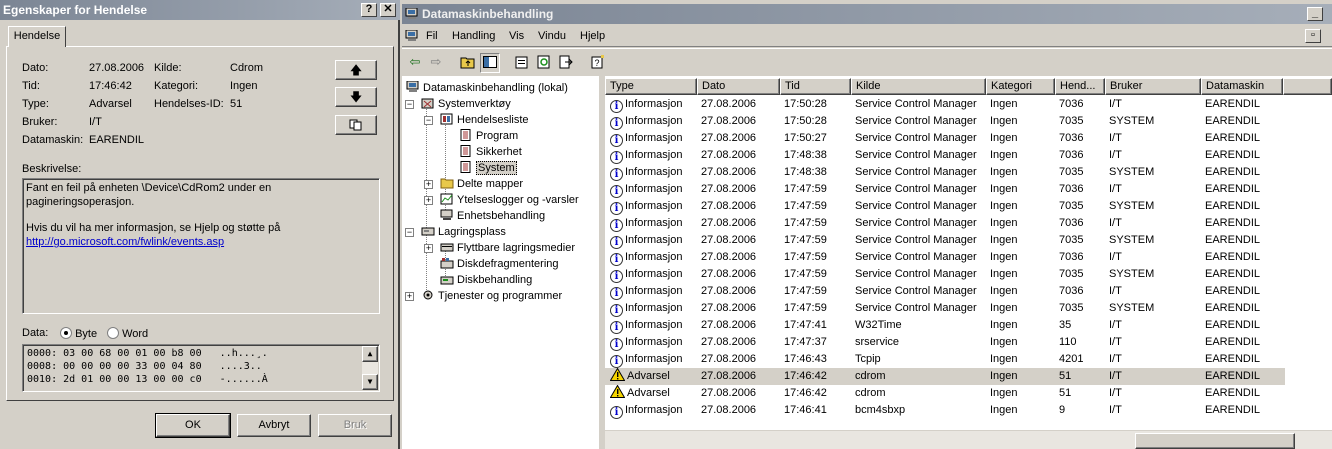 Image resolution: width=1332 pixels, height=449 pixels. I want to click on cell-time: 17:46:42, so click(805, 376).